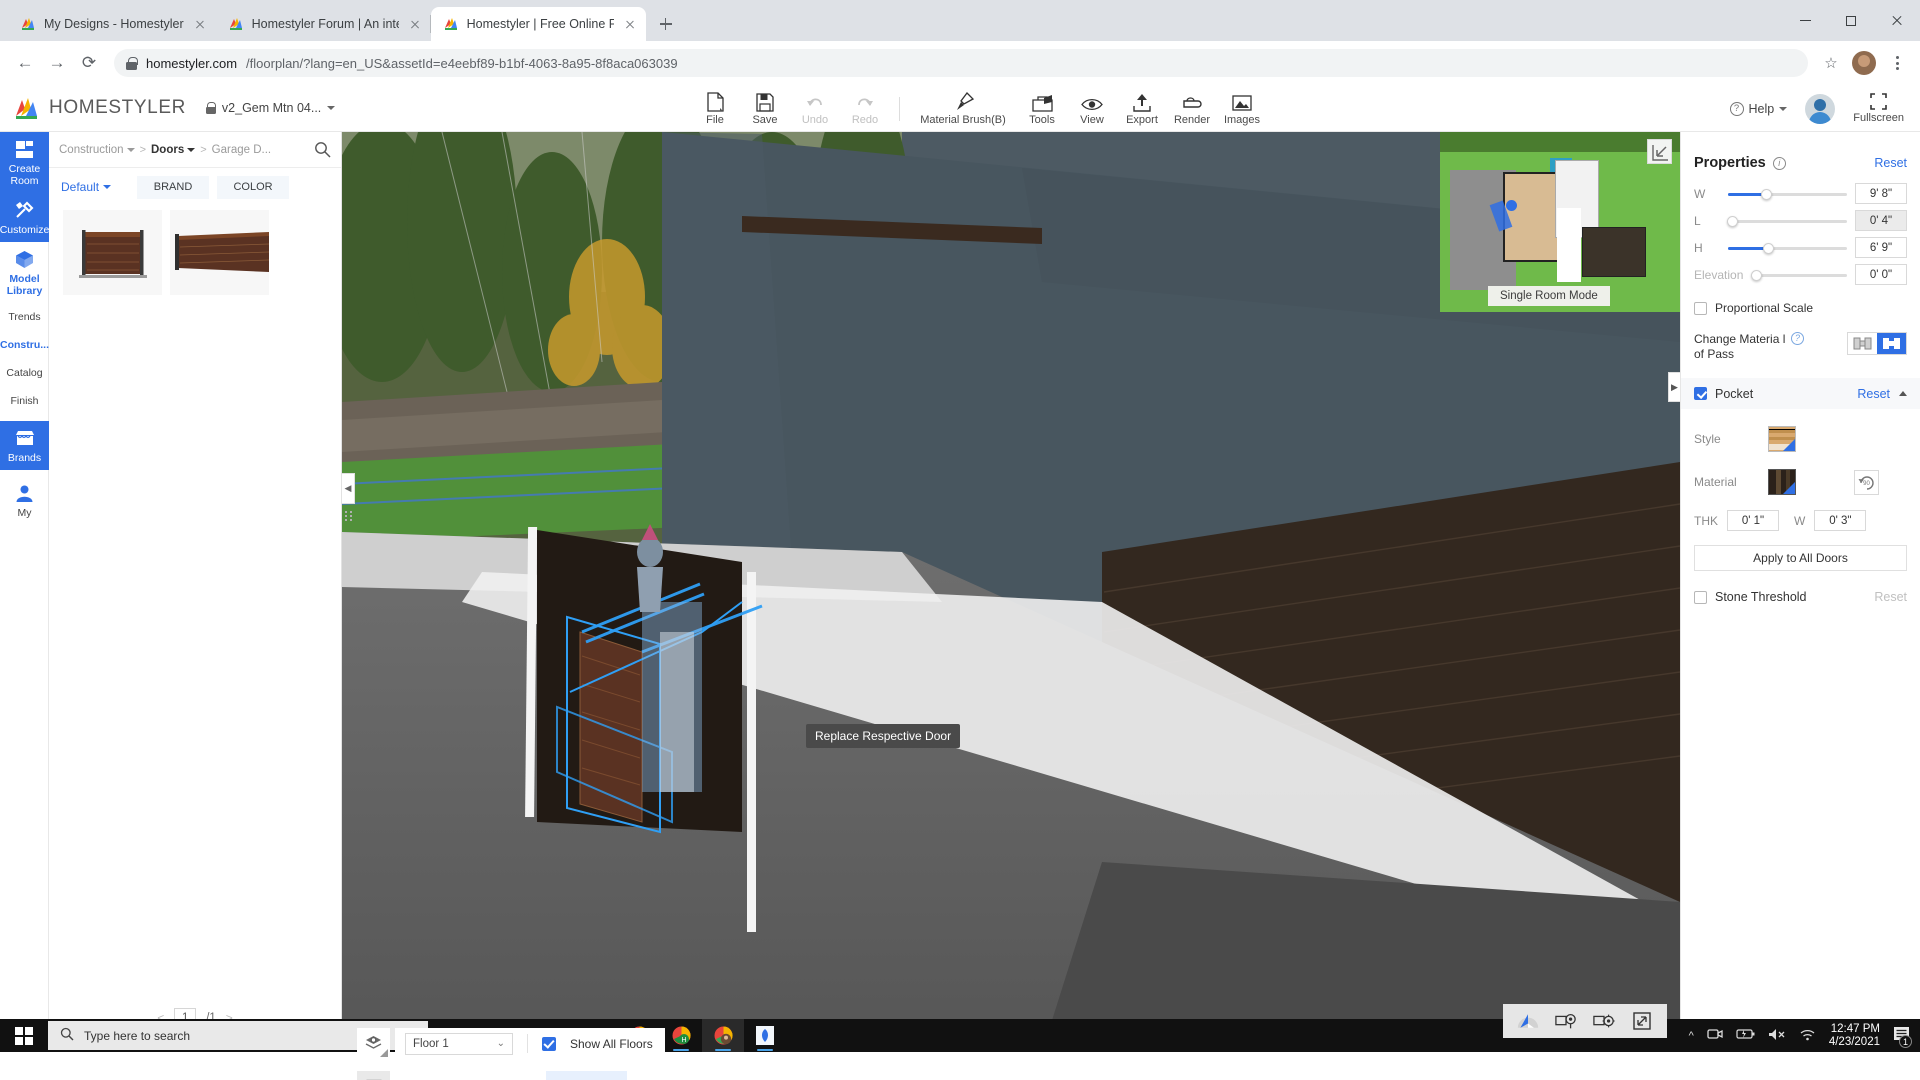 This screenshot has width=1920, height=1080. I want to click on chevron-up-icon, so click(1903, 393).